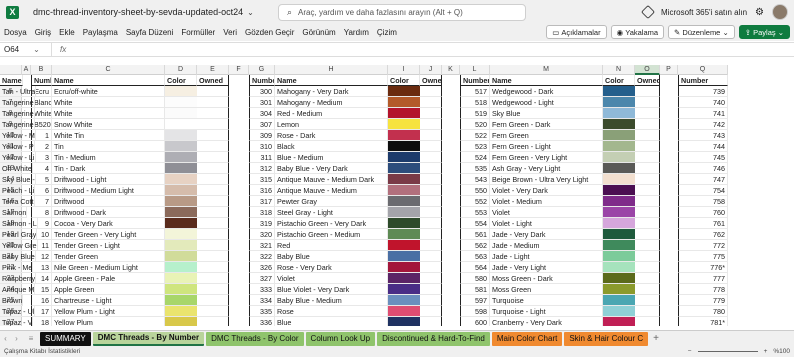  Describe the element at coordinates (108, 201) in the screenshot. I see `thread-name: Driftwood` at that location.